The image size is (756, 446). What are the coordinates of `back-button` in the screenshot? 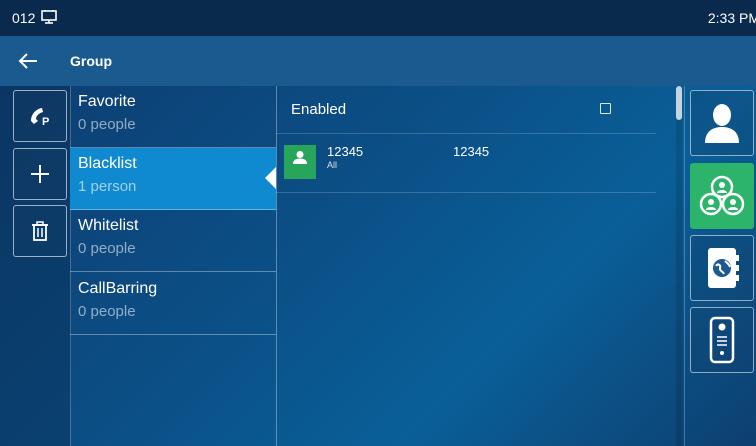 It's located at (28, 61).